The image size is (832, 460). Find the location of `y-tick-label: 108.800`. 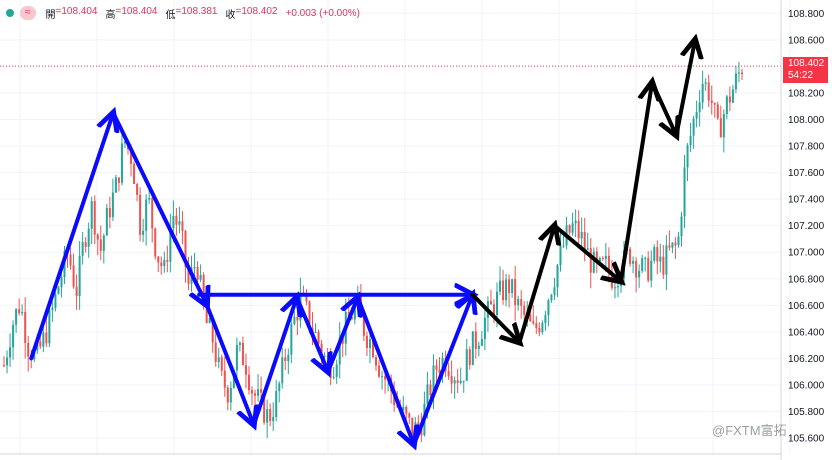

y-tick-label: 108.800 is located at coordinates (806, 14).